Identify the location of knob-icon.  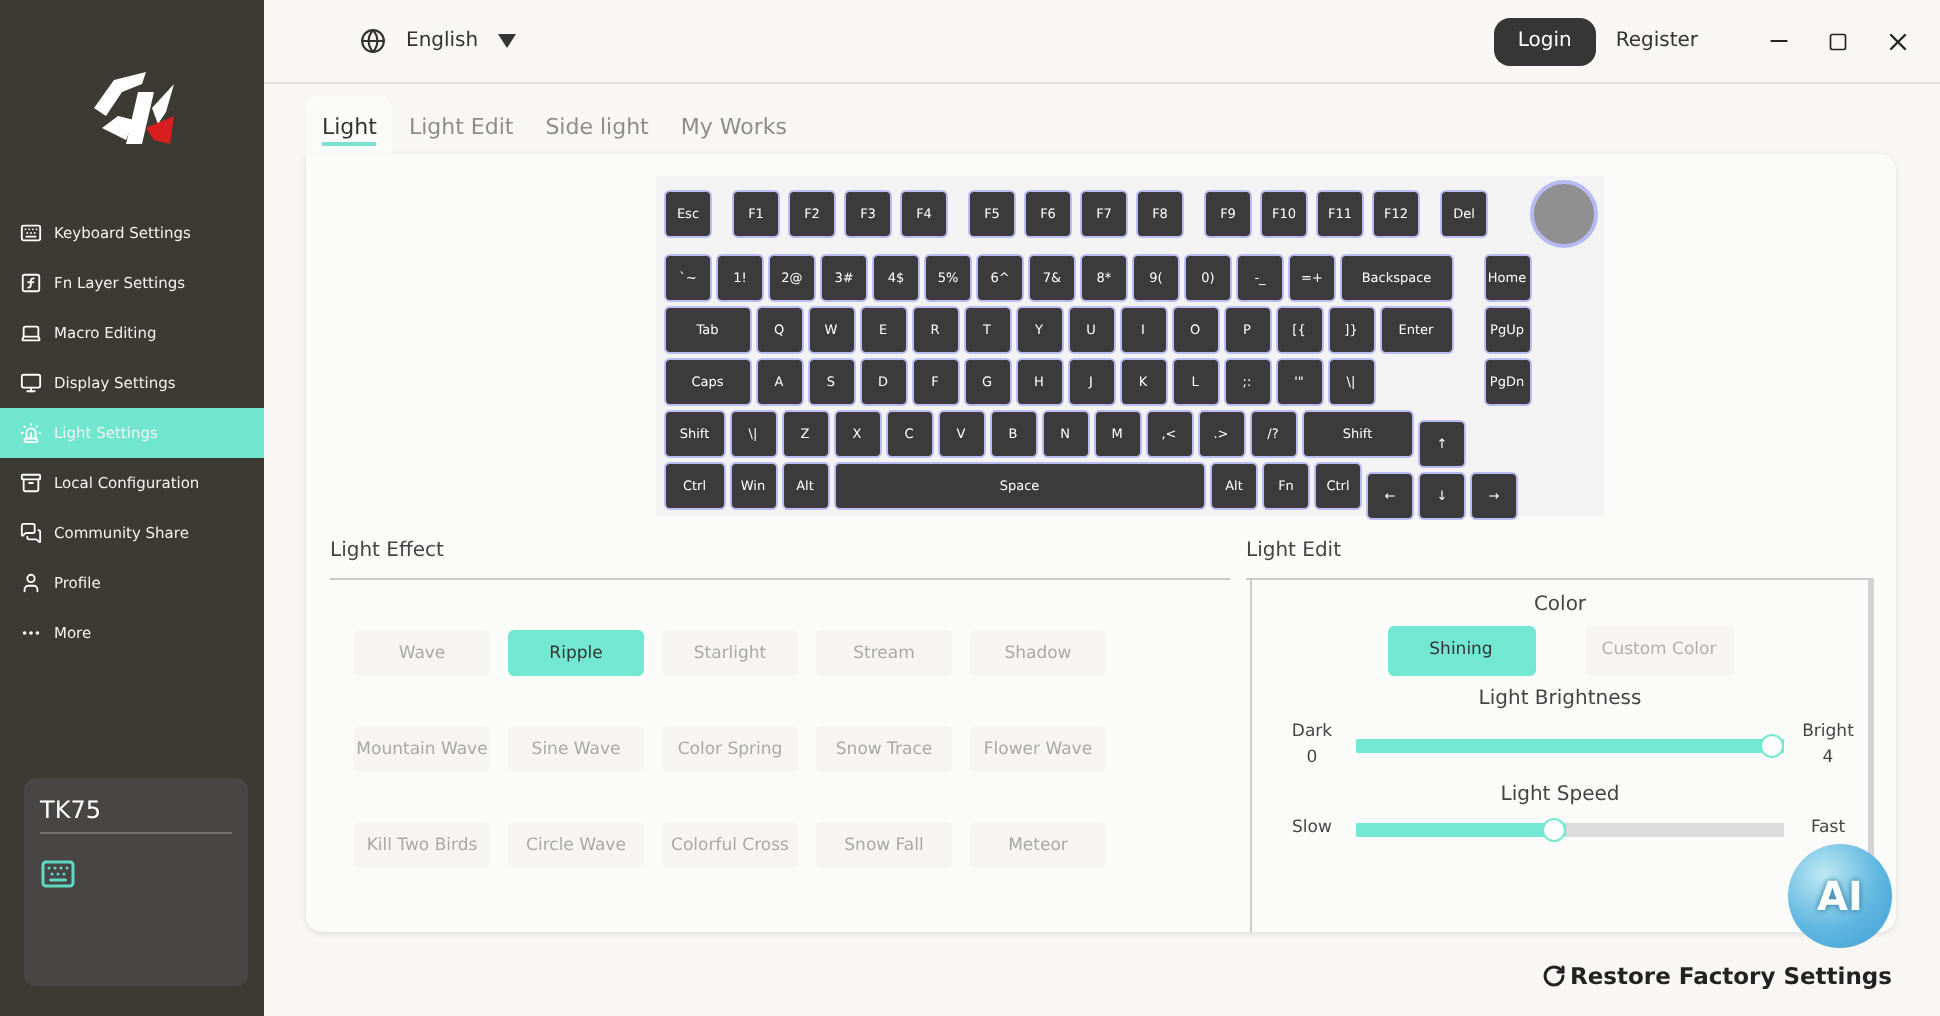
(1564, 214).